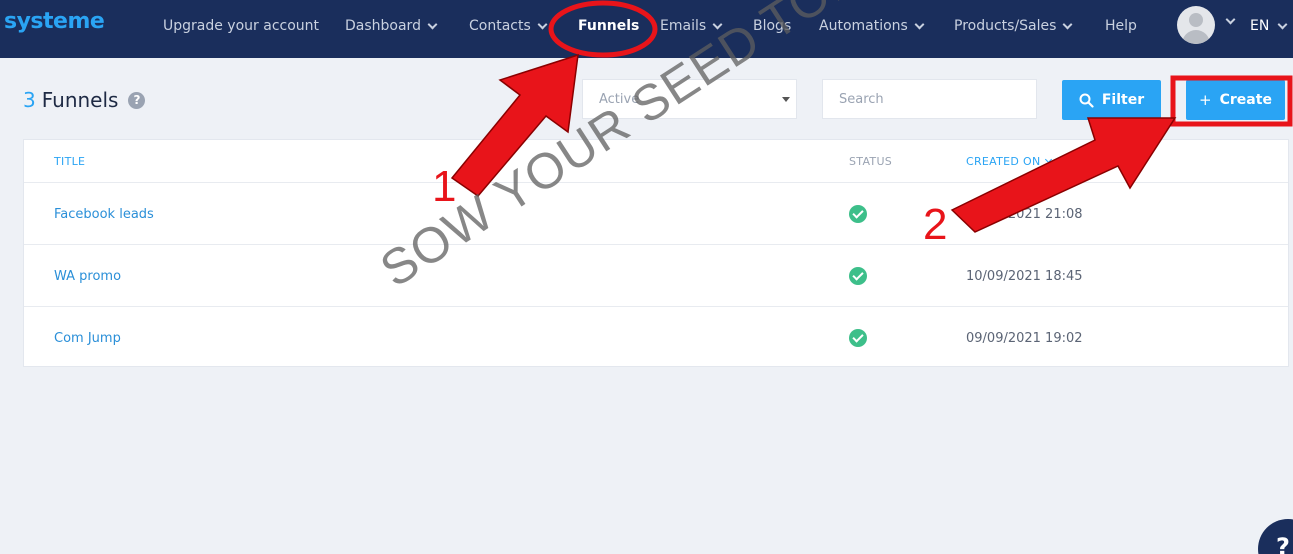  What do you see at coordinates (929, 99) in the screenshot?
I see `search-input` at bounding box center [929, 99].